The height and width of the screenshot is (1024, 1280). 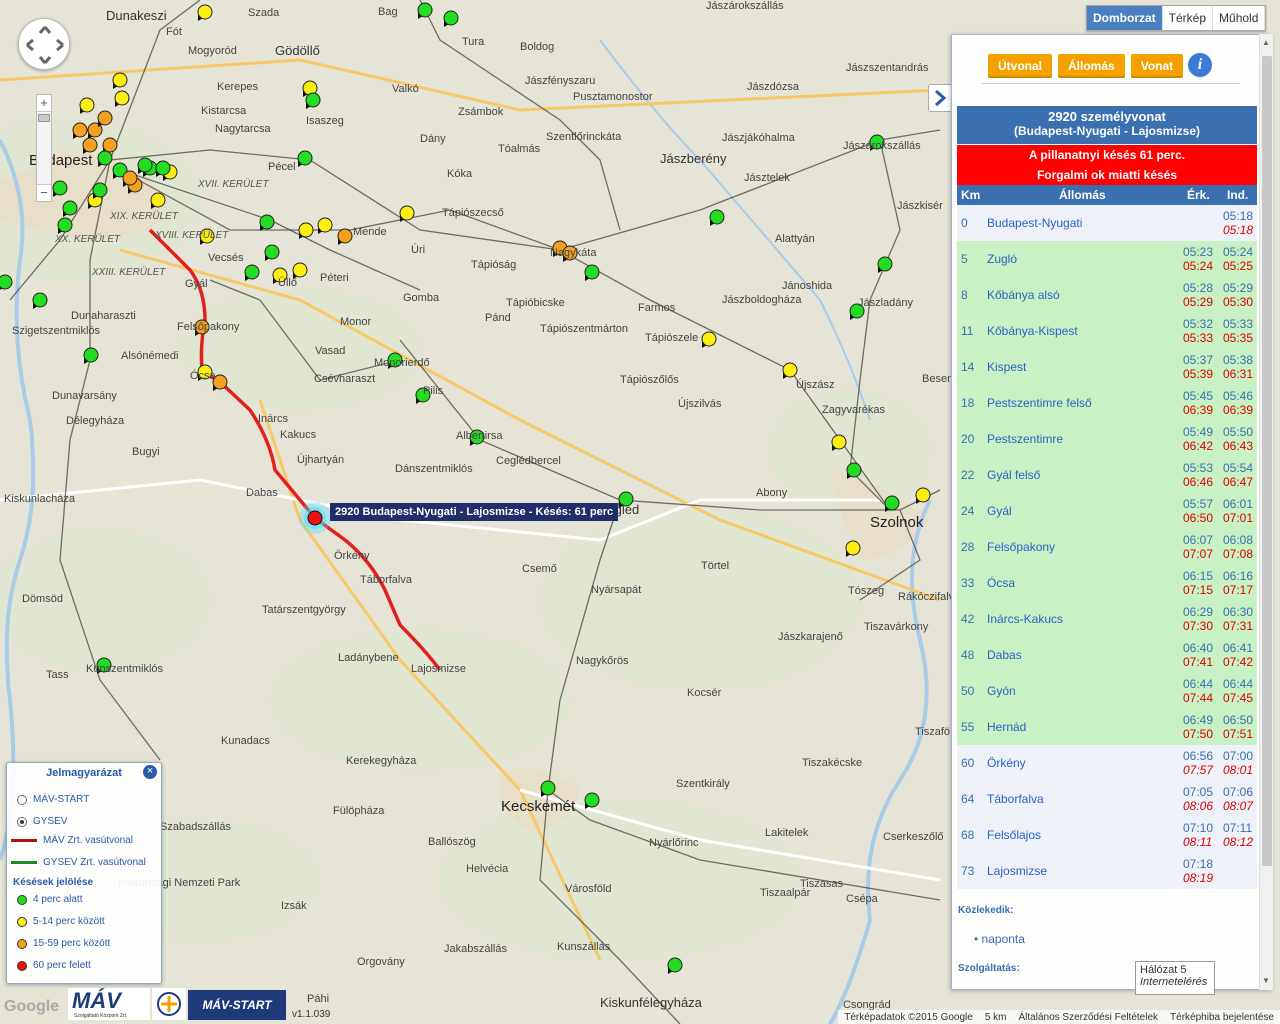 I want to click on report-error-link: Térképhiba bejelentése, so click(x=1222, y=1017).